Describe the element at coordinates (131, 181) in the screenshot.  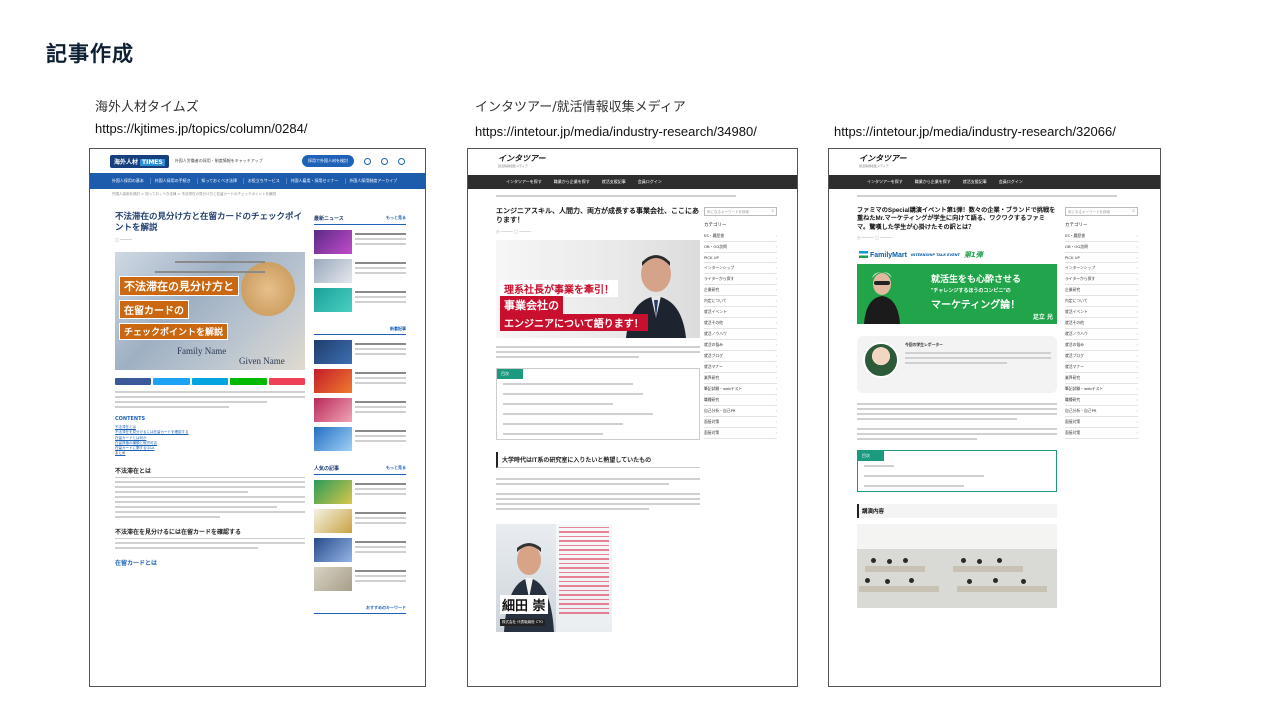
I see `nav-item: 外国人採用の基本` at that location.